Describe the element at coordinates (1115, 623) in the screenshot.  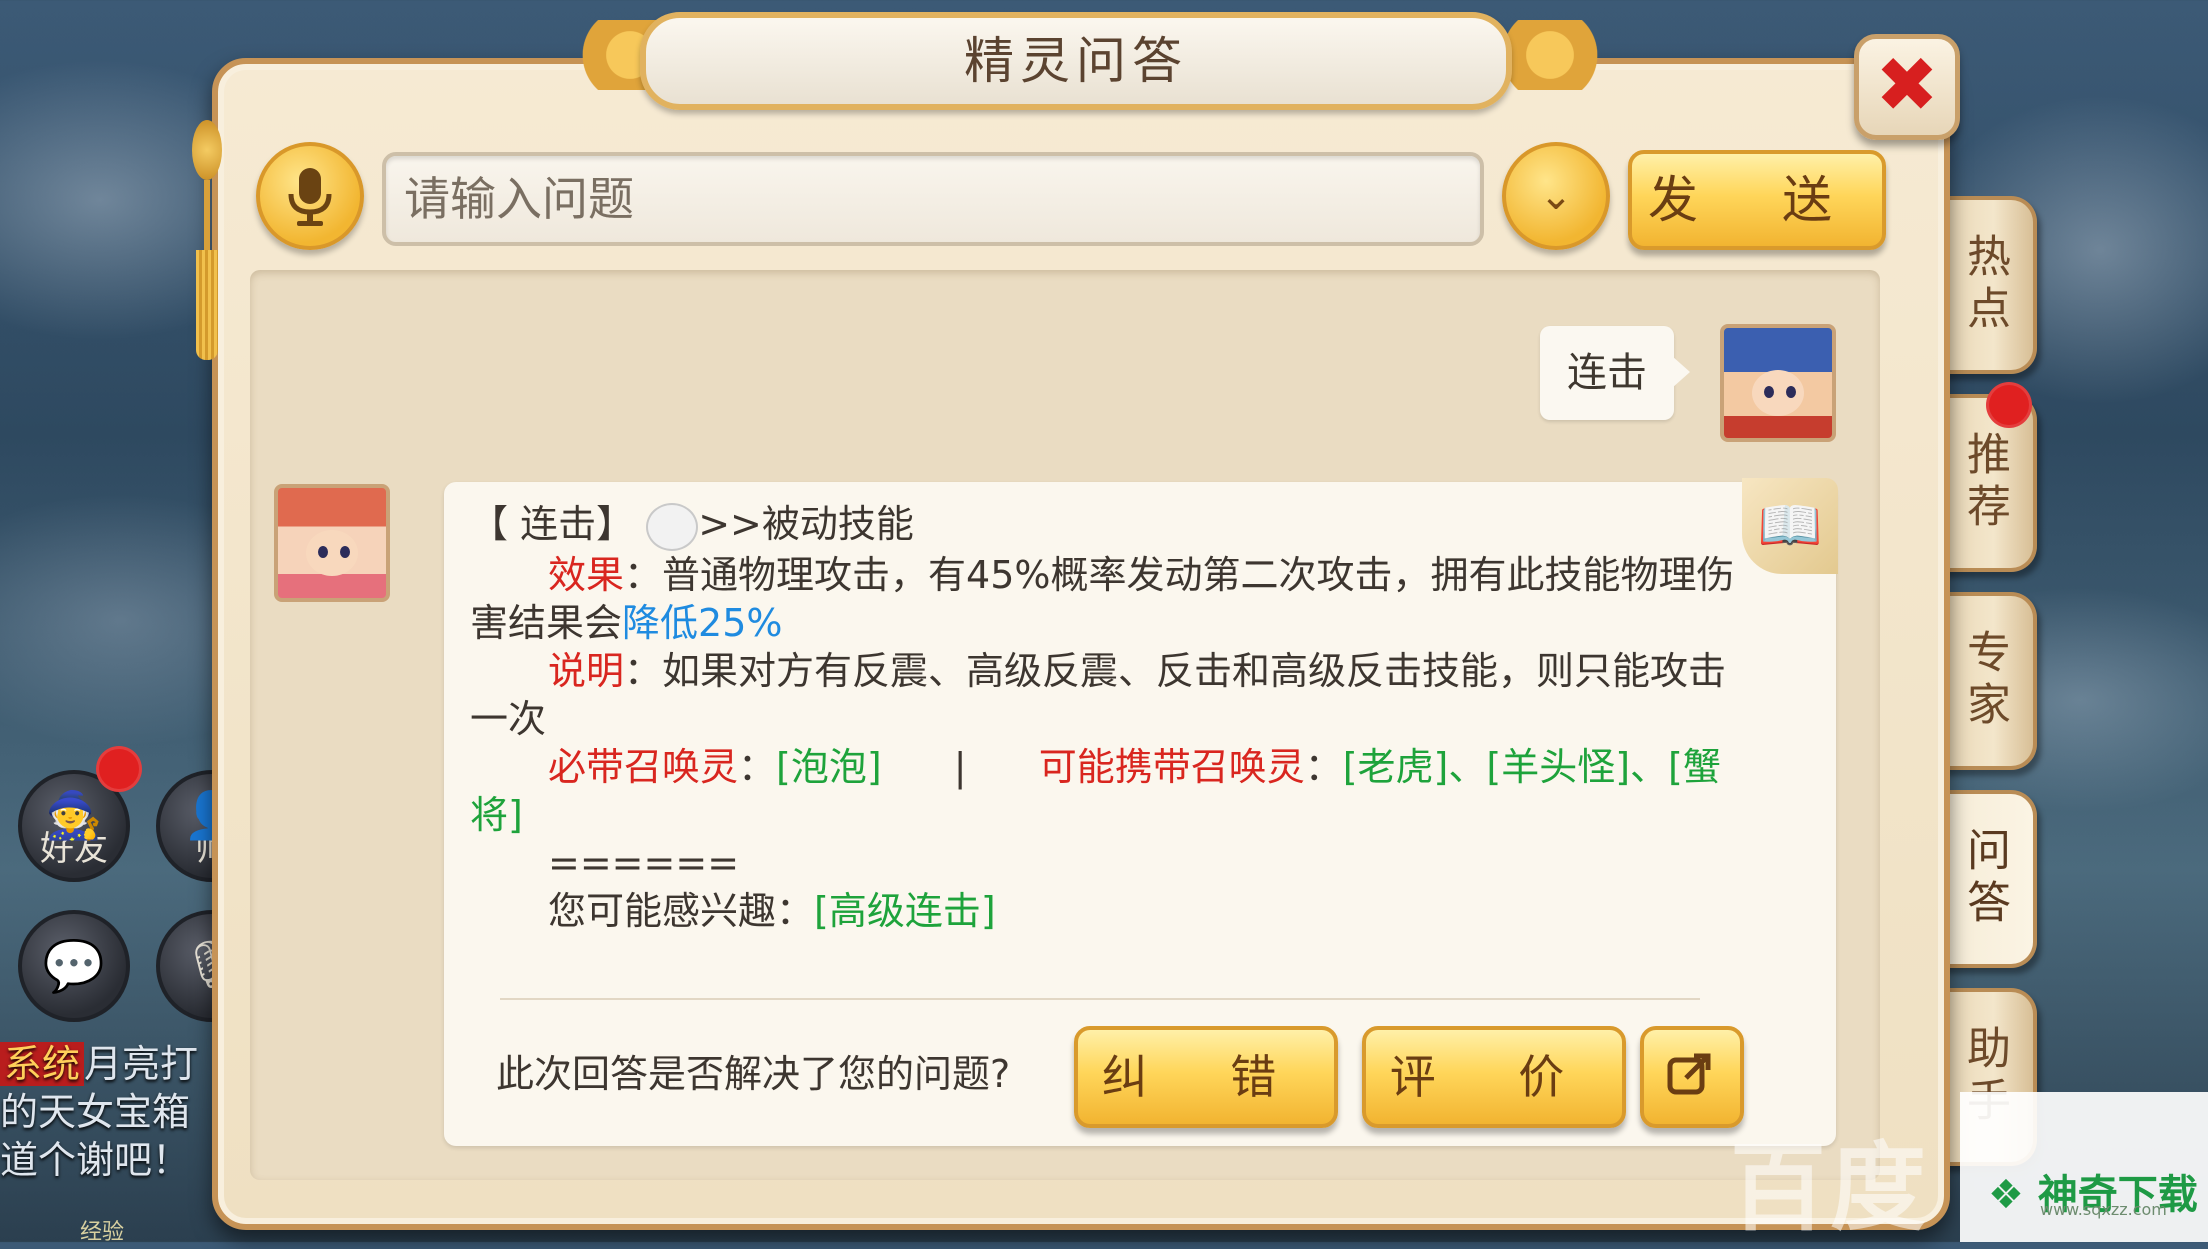
I see `effect-line-2: 害结果会降低25%` at that location.